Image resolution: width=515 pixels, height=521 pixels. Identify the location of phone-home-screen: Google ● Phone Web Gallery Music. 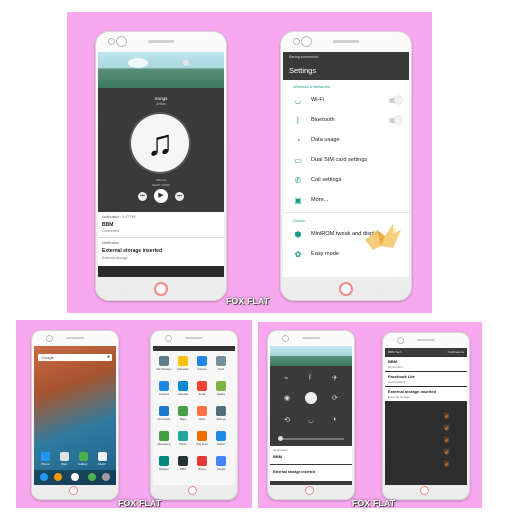
(75, 415).